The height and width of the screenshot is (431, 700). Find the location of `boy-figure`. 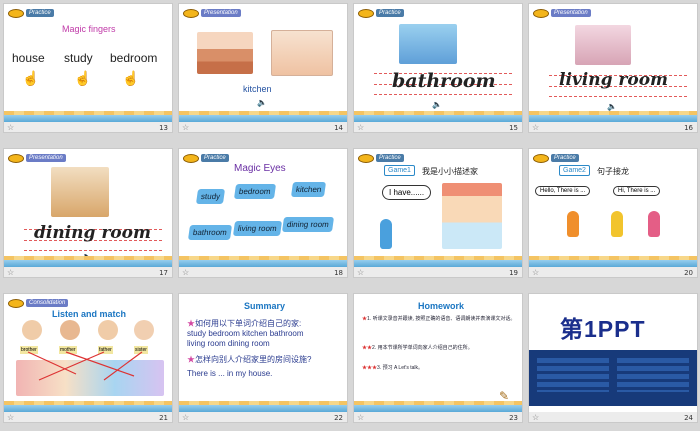

boy-figure is located at coordinates (386, 234).